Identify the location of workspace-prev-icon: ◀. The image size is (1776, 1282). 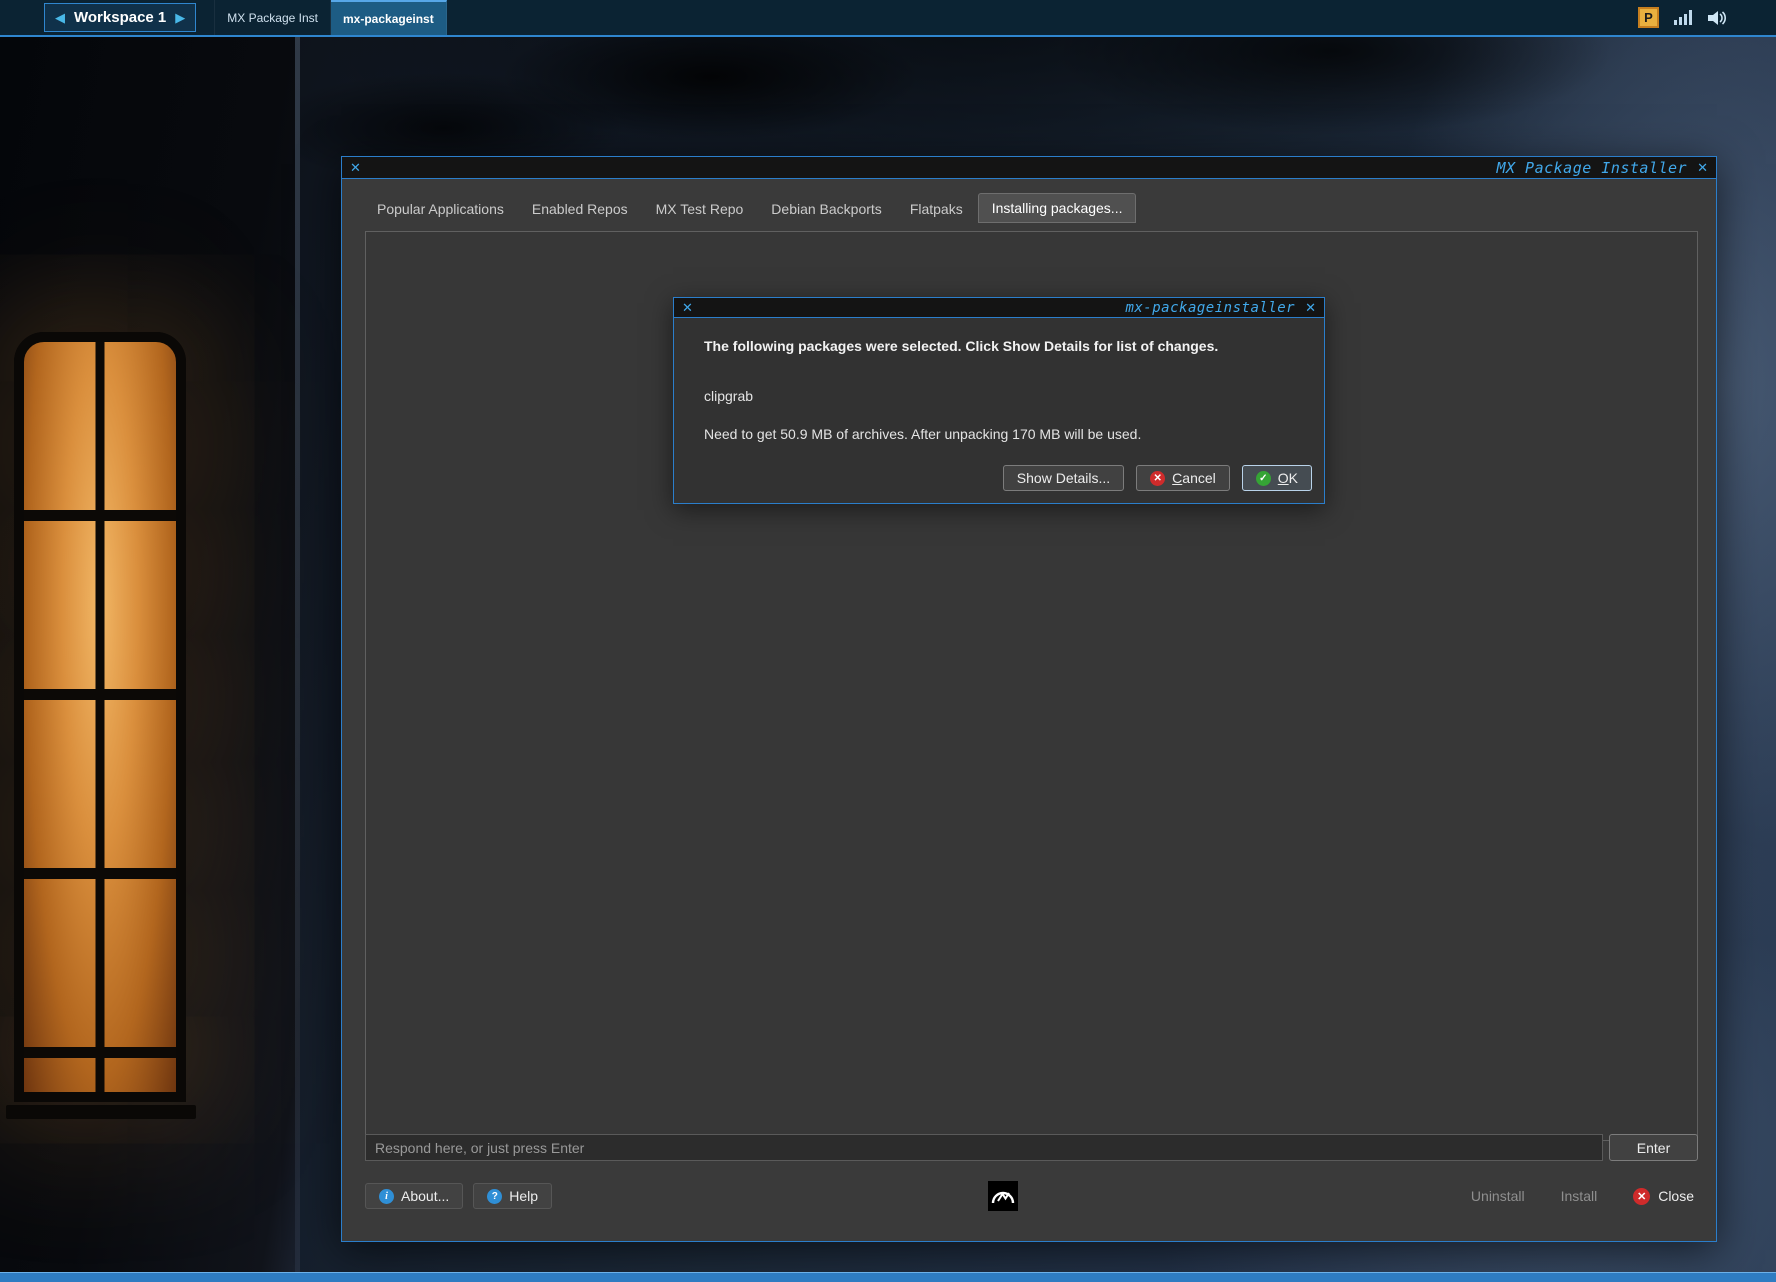
(60, 17).